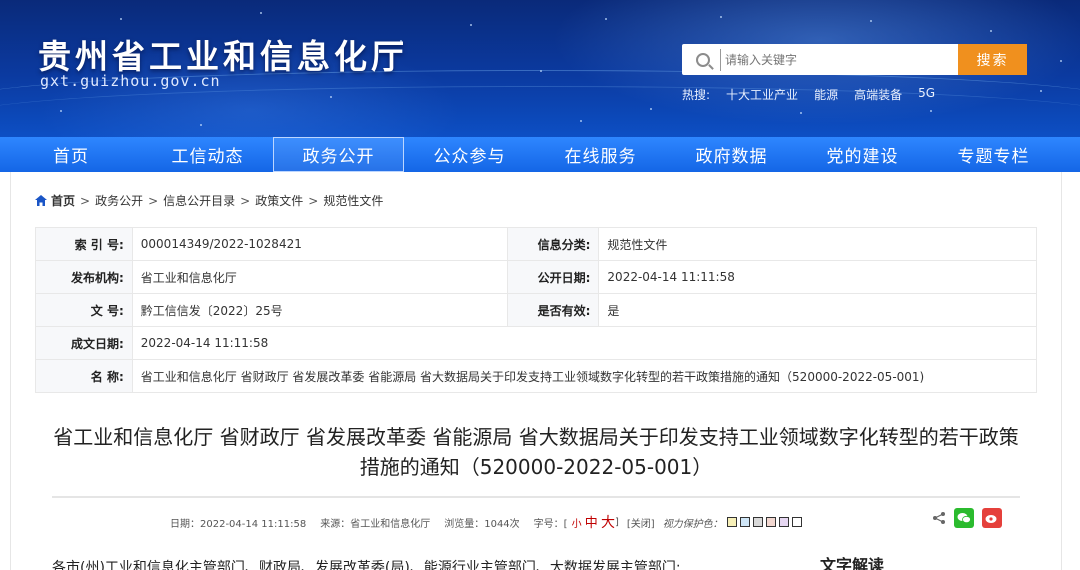  What do you see at coordinates (600, 154) in the screenshot?
I see `nav-item-online-service: 在线服务` at bounding box center [600, 154].